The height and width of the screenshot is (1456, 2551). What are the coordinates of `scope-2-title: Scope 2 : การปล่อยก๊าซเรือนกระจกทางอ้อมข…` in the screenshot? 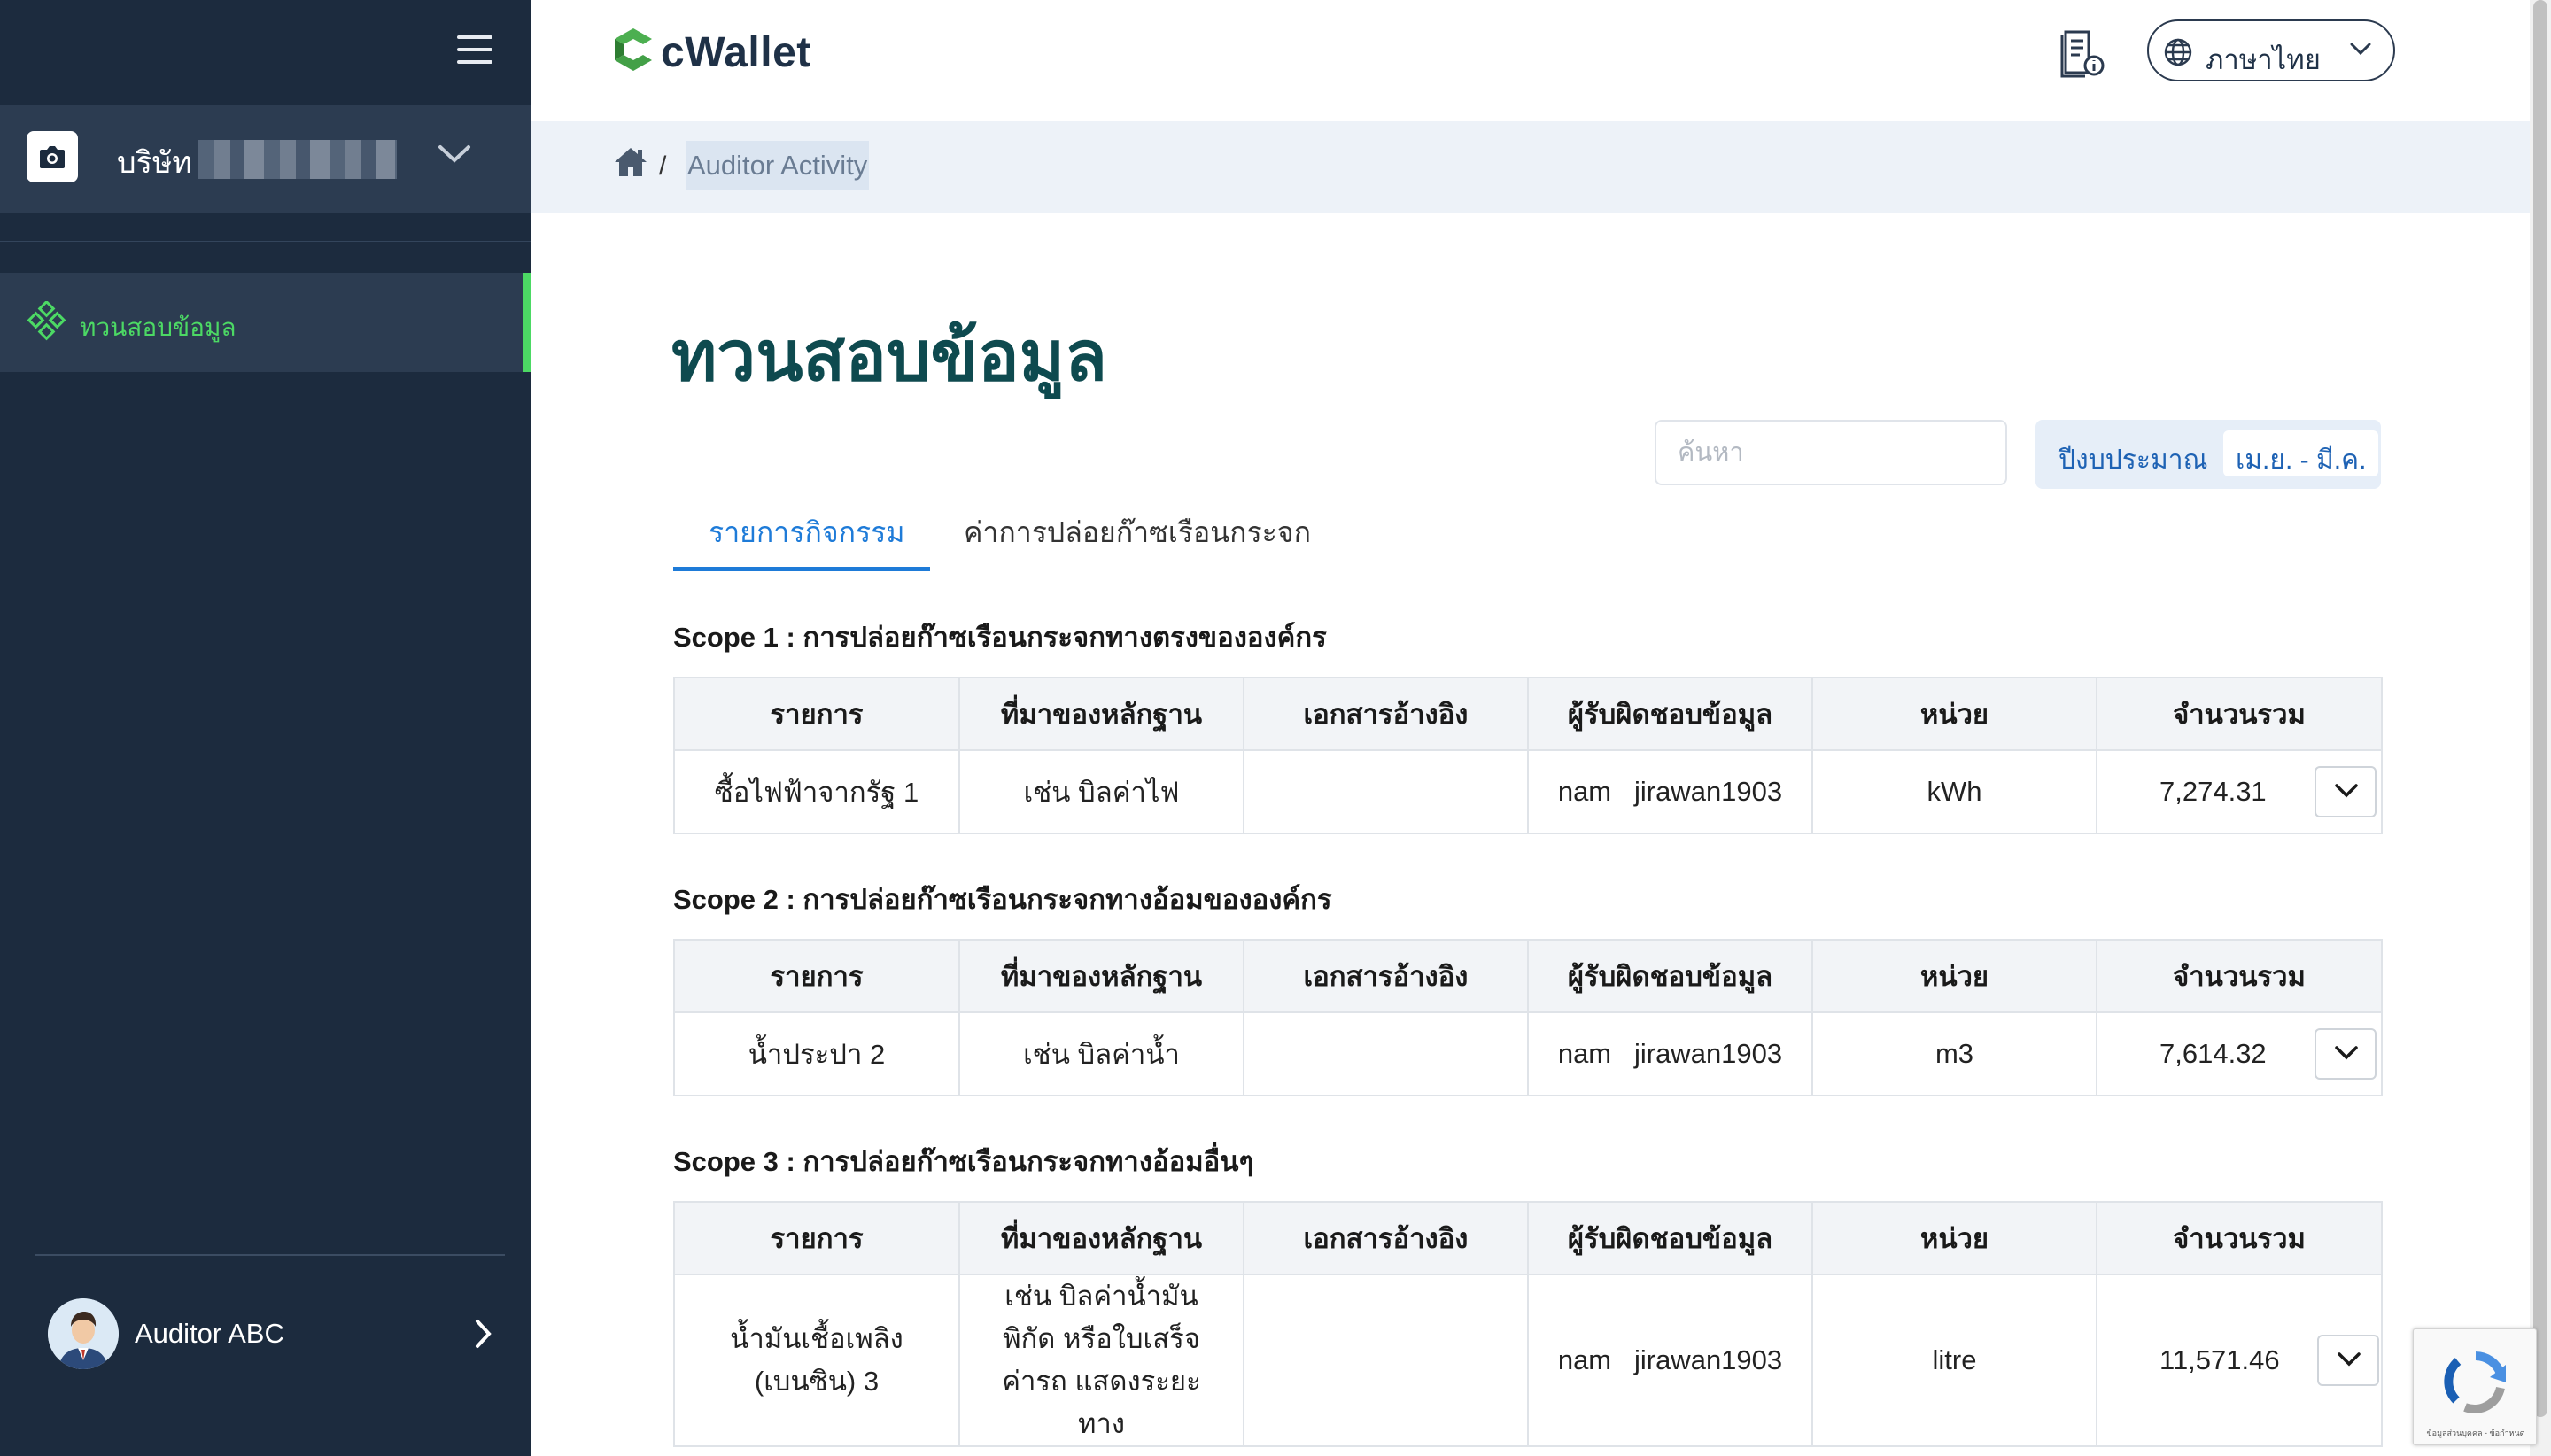 It's located at (1002, 899).